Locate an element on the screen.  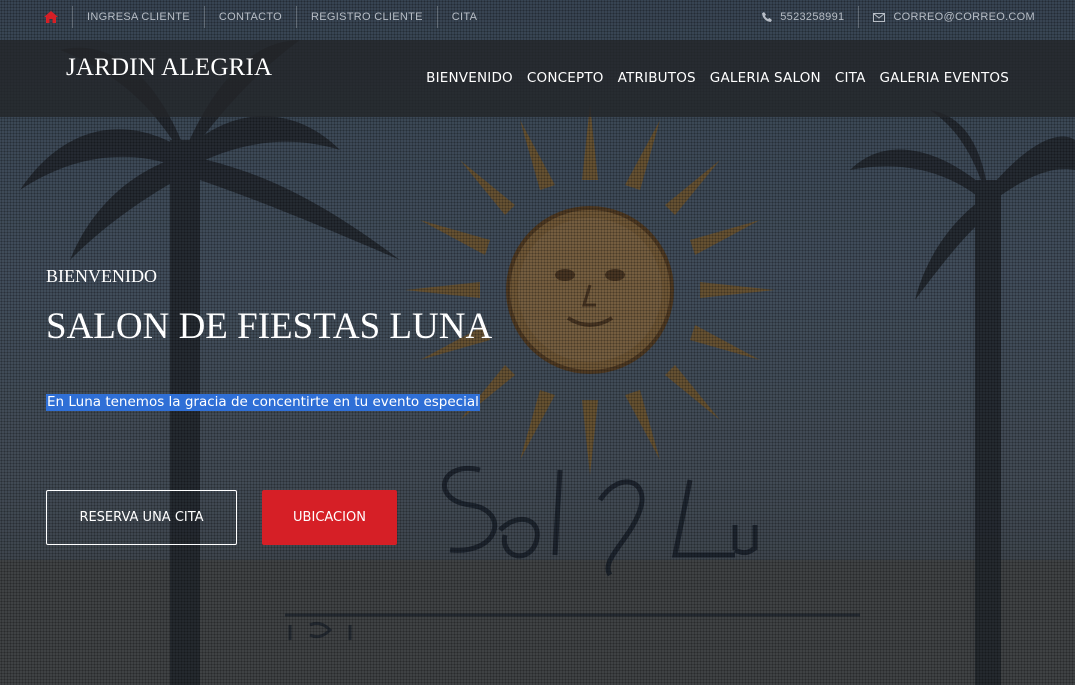
topbar-link-cita: CITA is located at coordinates (463, 17).